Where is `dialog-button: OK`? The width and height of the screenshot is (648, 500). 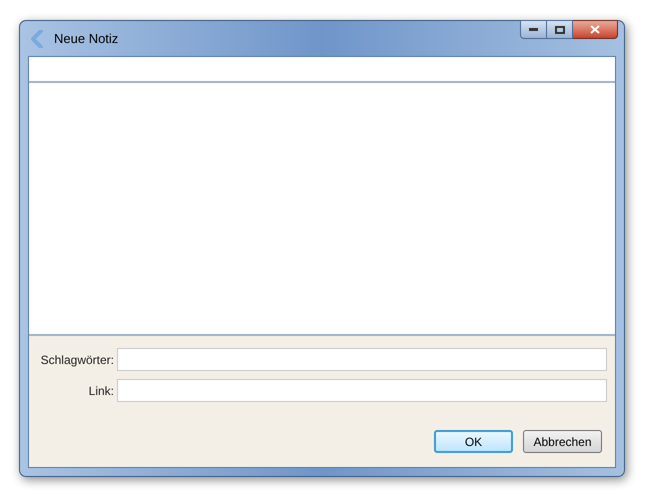 dialog-button: OK is located at coordinates (473, 441).